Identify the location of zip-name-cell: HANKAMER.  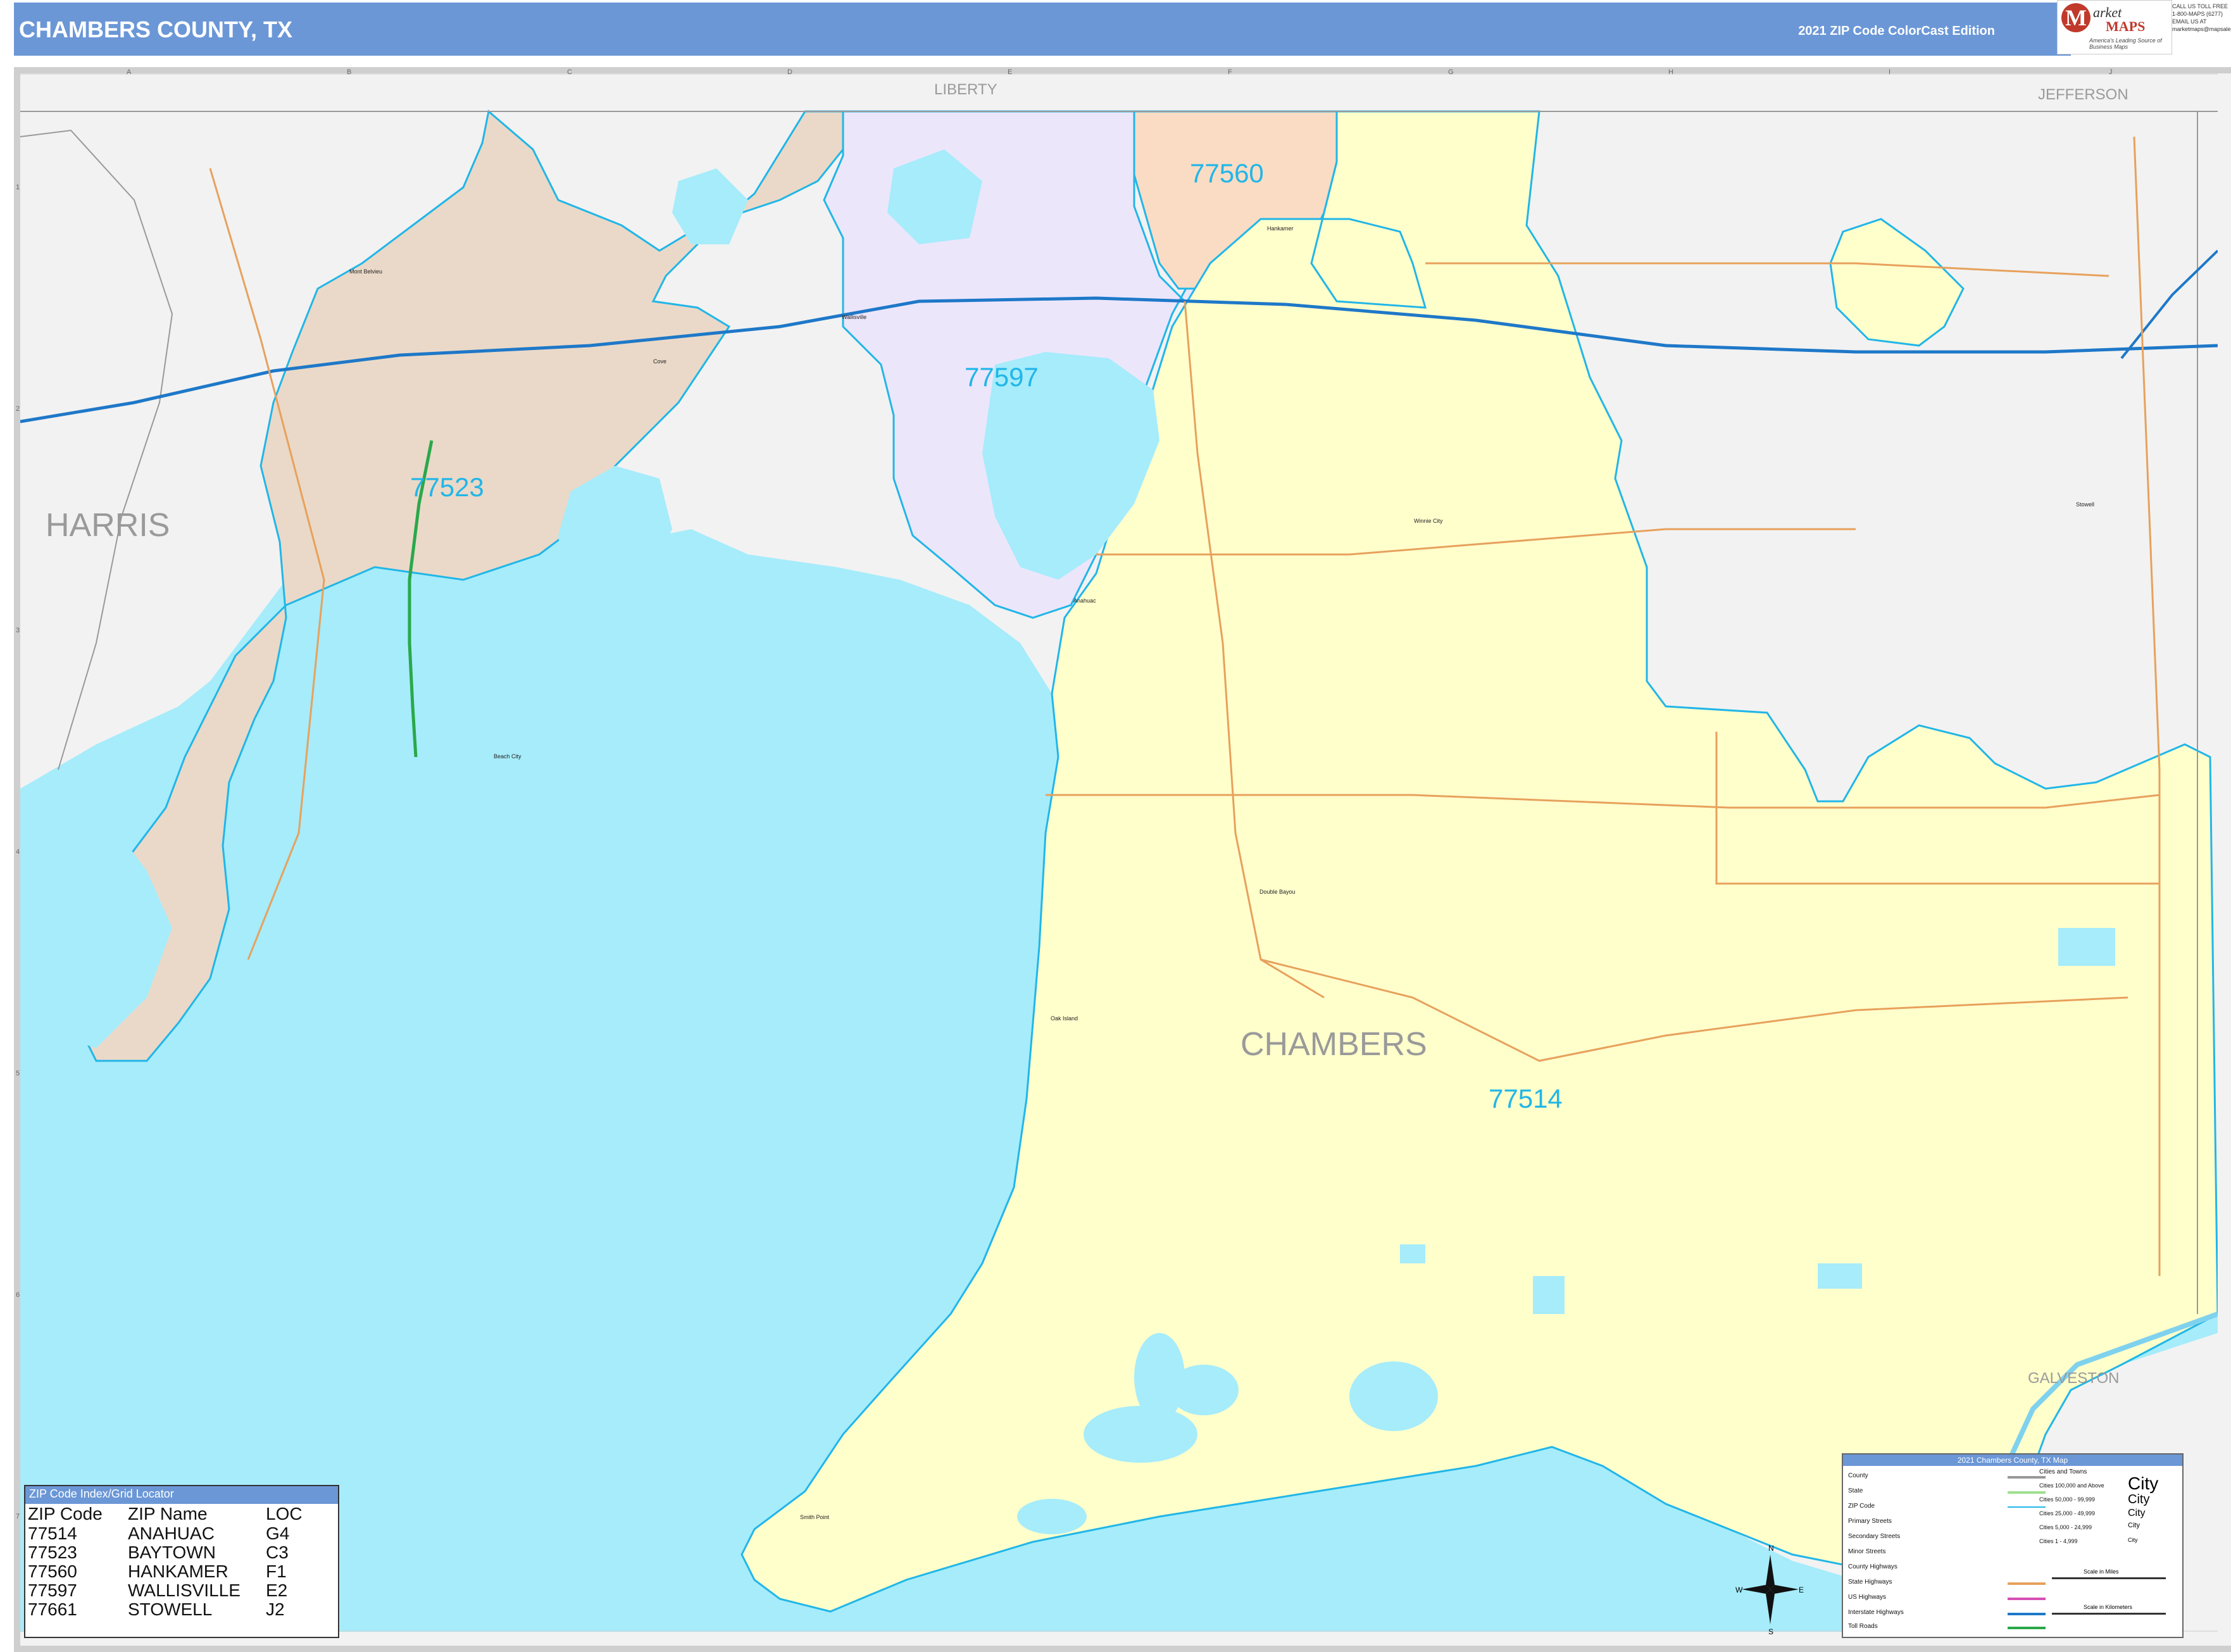
(178, 1571).